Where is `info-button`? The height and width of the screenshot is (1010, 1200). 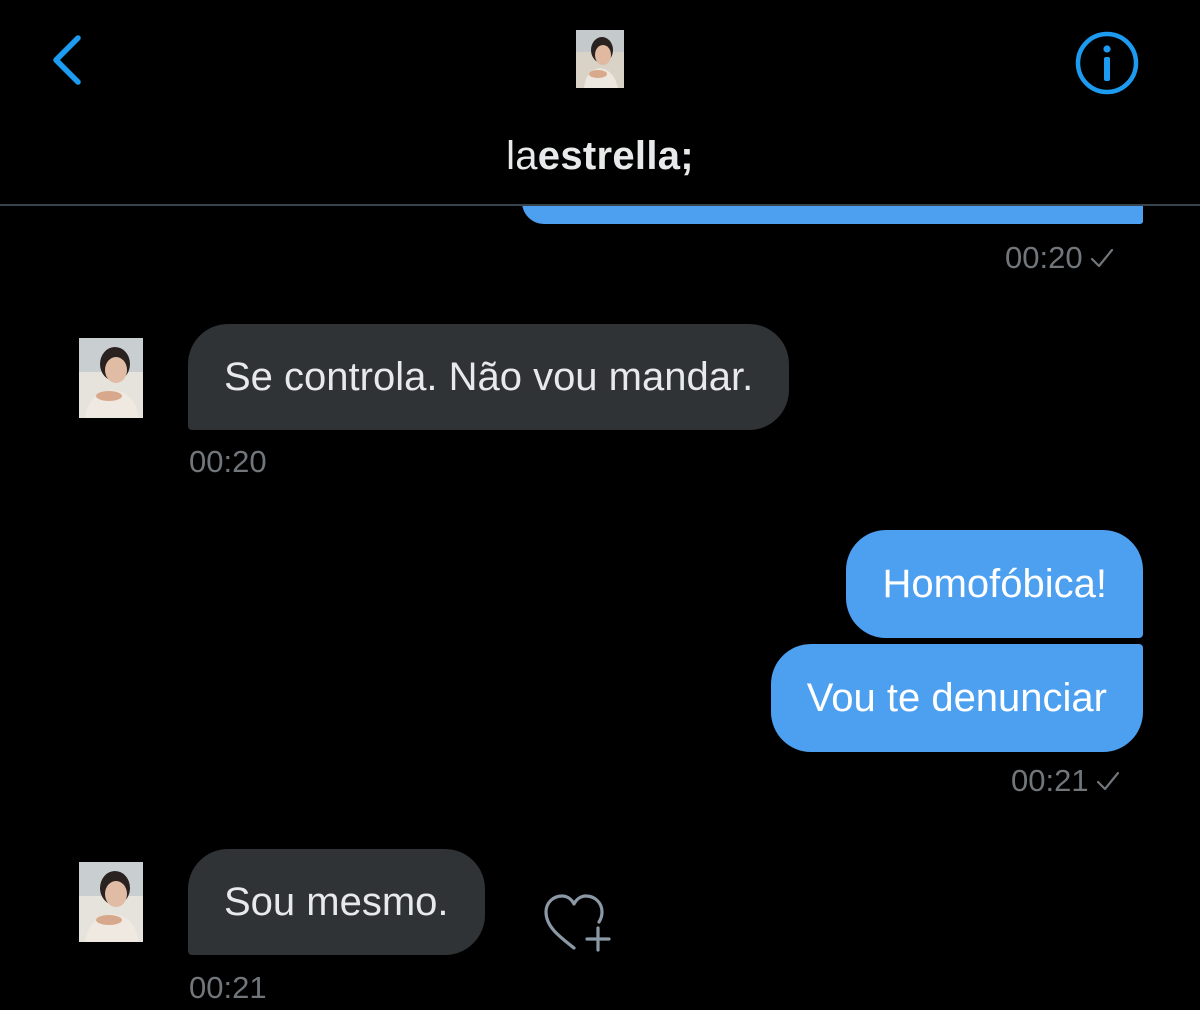
info-button is located at coordinates (1107, 63).